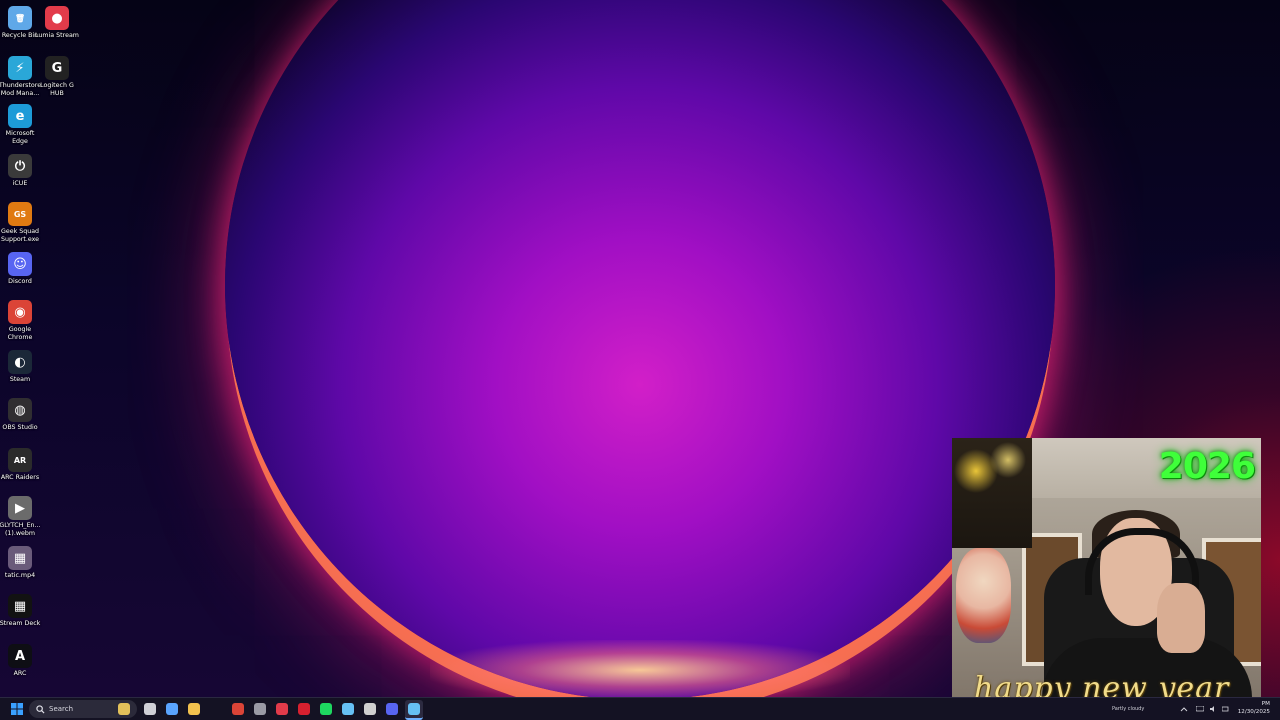  Describe the element at coordinates (84, 709) in the screenshot. I see `search-input` at that location.